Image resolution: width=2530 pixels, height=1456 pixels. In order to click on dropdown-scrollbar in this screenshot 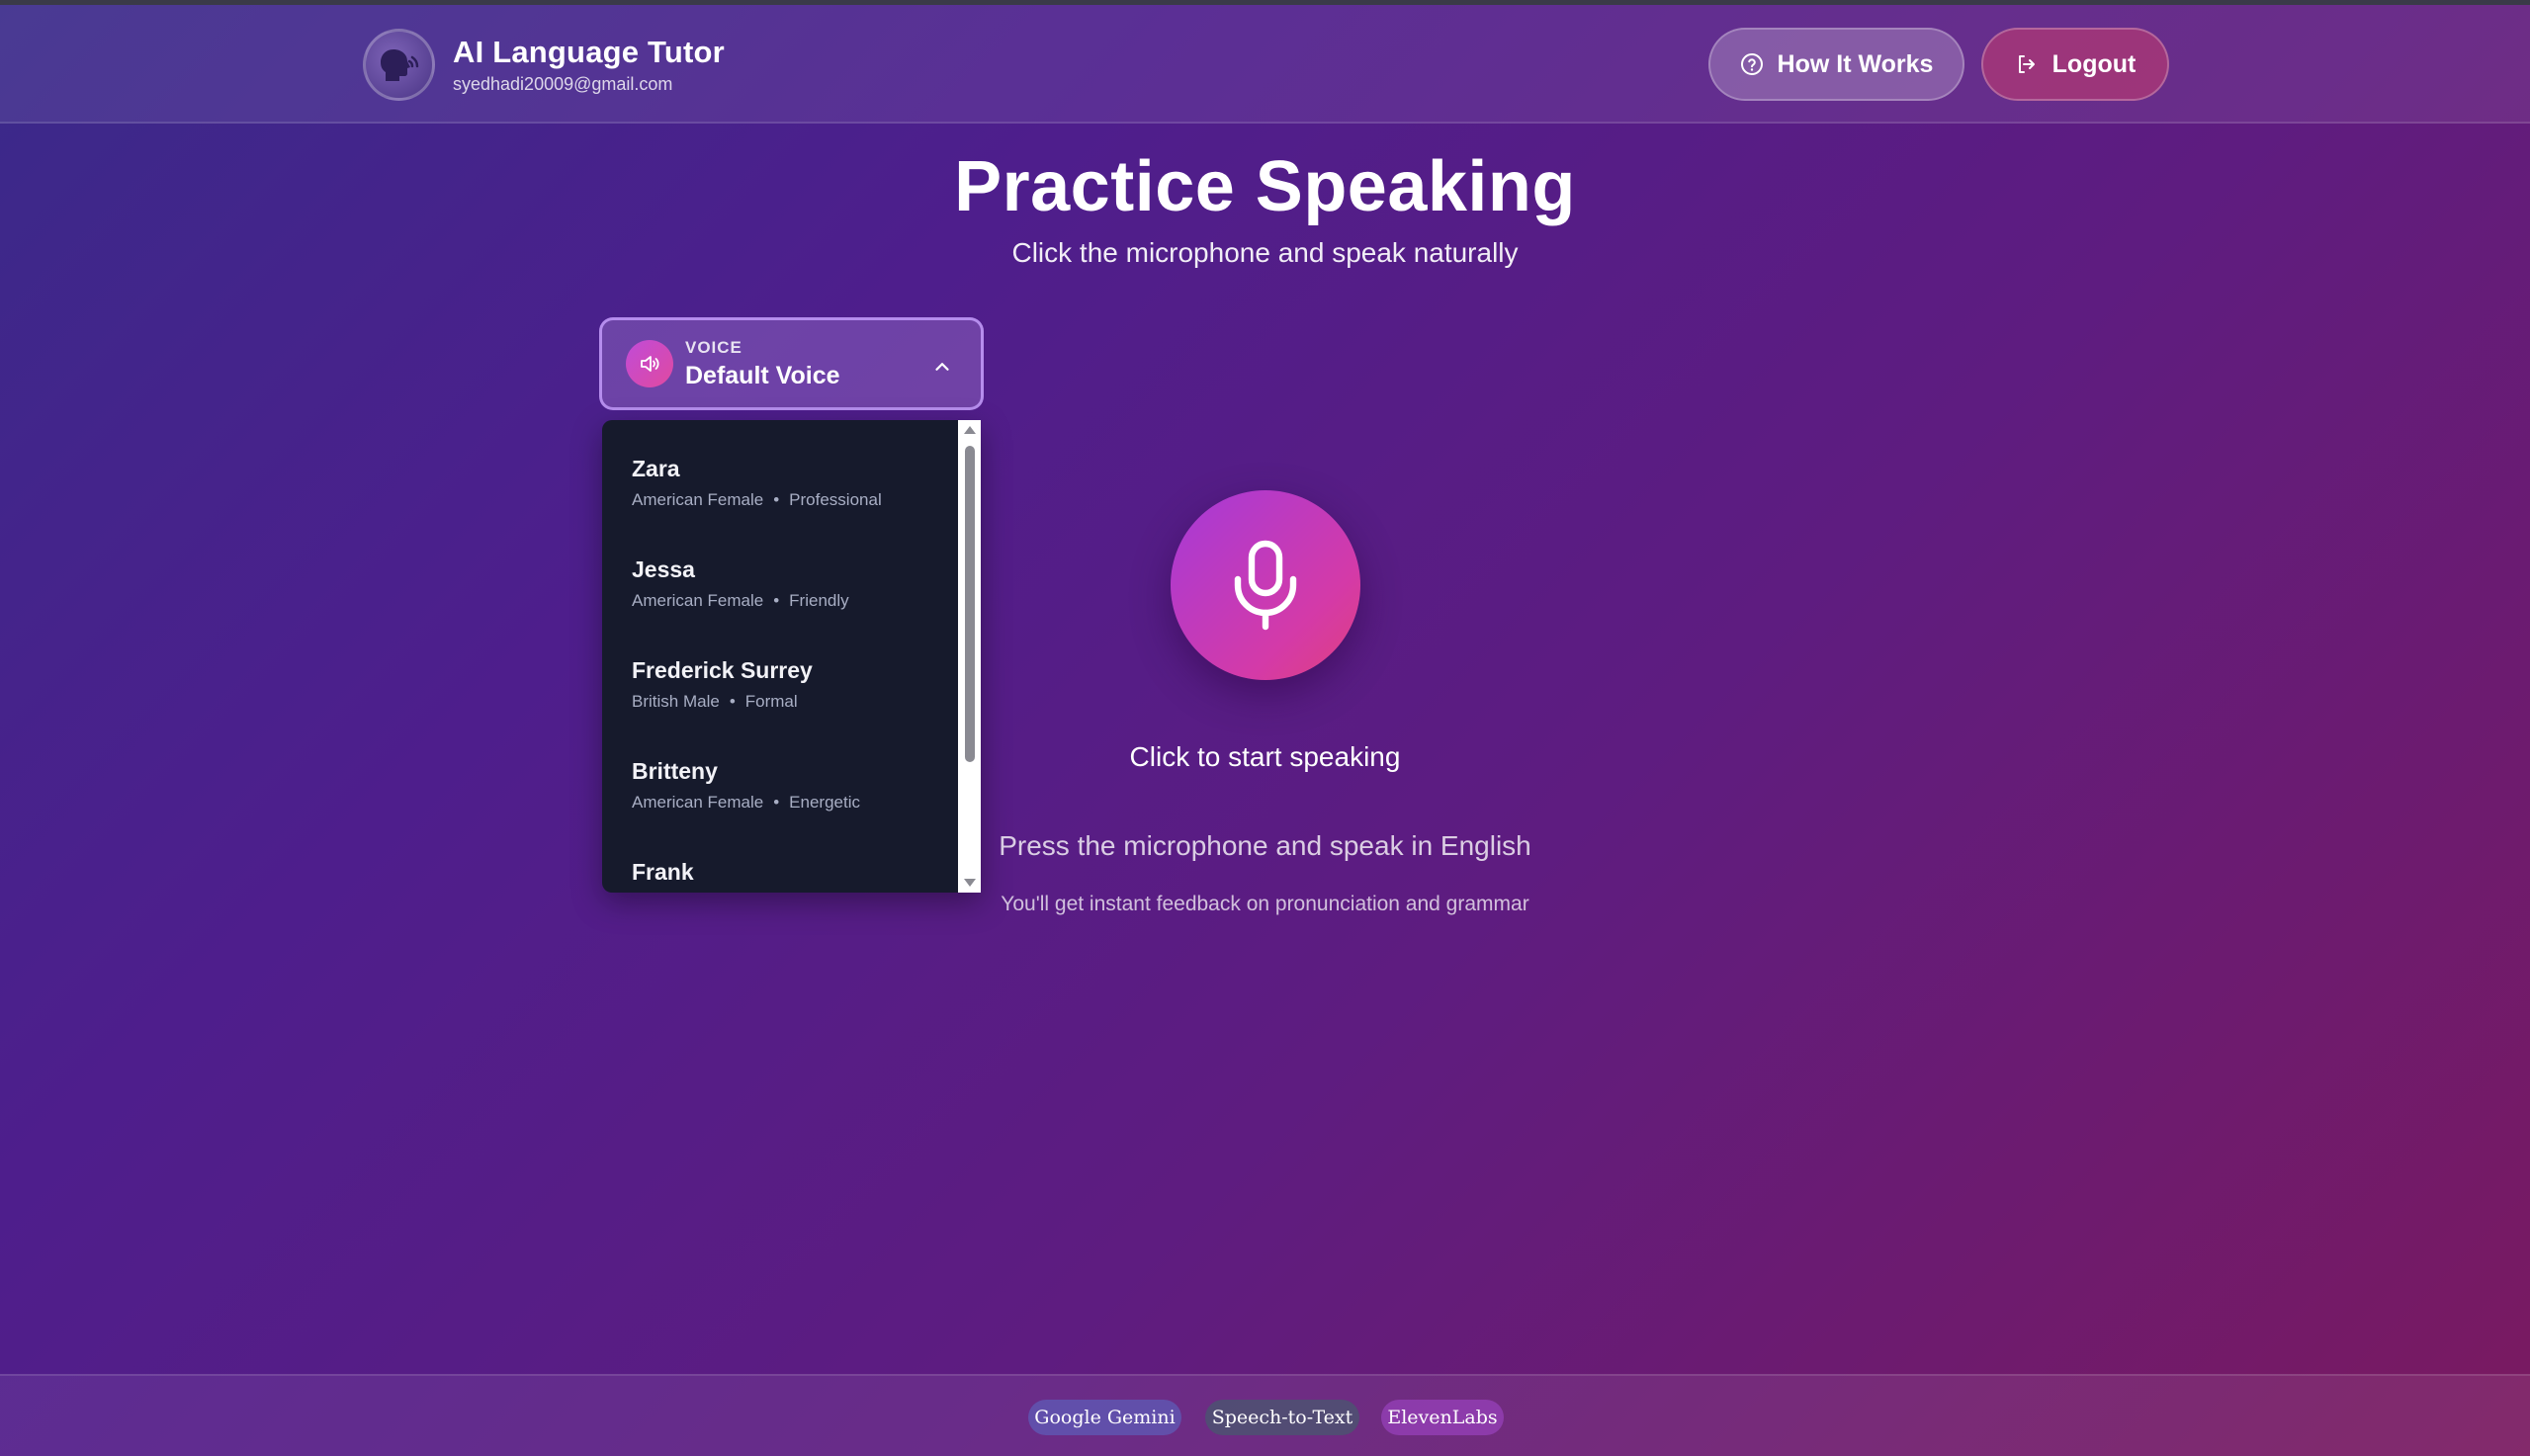, I will do `click(969, 656)`.